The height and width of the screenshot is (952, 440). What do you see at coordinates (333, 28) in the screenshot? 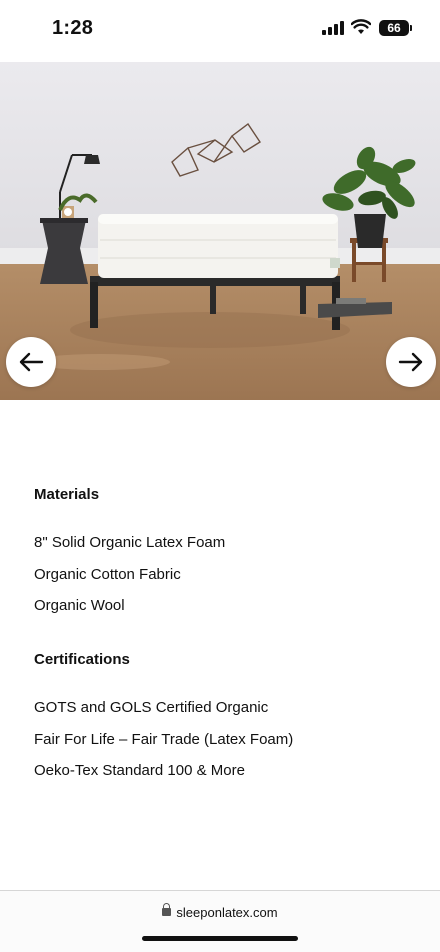
I see `cellular-signal-icon` at bounding box center [333, 28].